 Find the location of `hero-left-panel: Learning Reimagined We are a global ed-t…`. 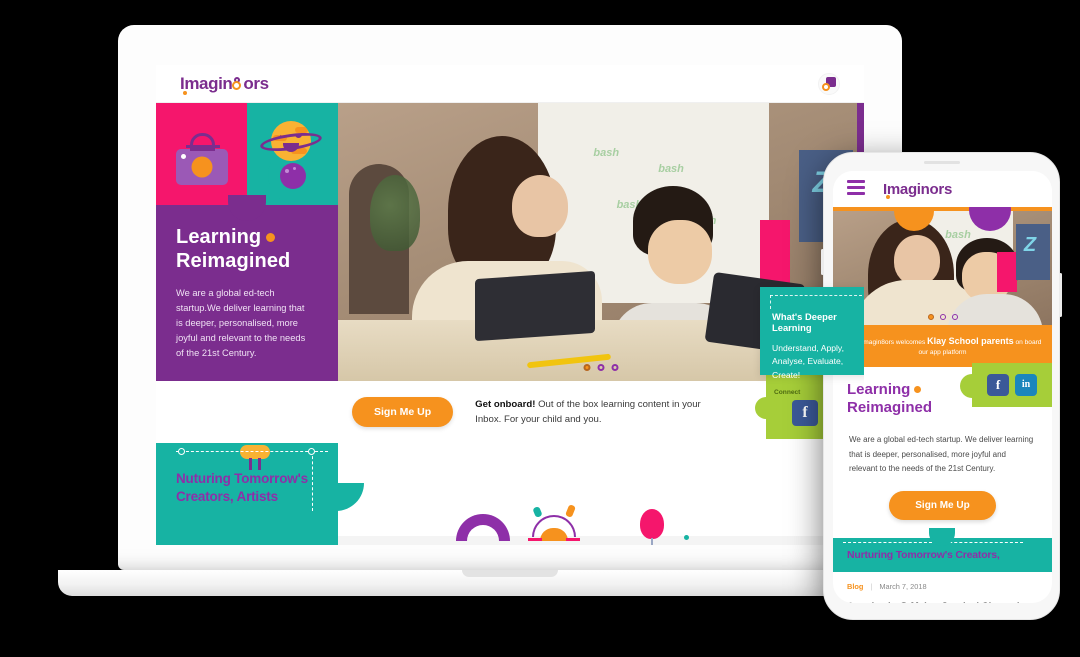

hero-left-panel: Learning Reimagined We are a global ed-t… is located at coordinates (259, 242).